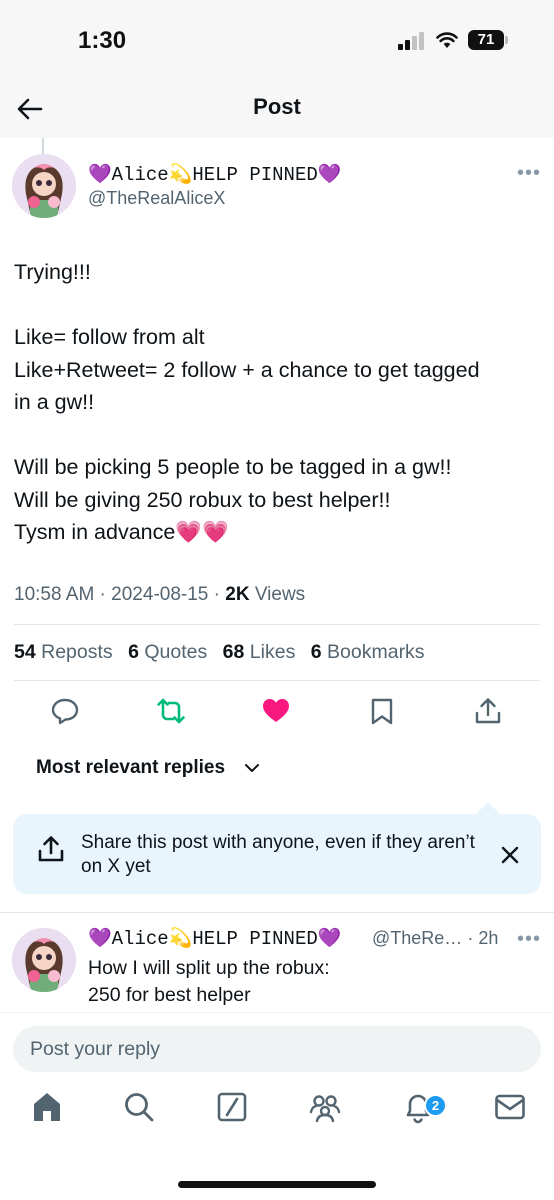 The image size is (554, 1200). What do you see at coordinates (435, 1105) in the screenshot?
I see `notification-badge: 2` at bounding box center [435, 1105].